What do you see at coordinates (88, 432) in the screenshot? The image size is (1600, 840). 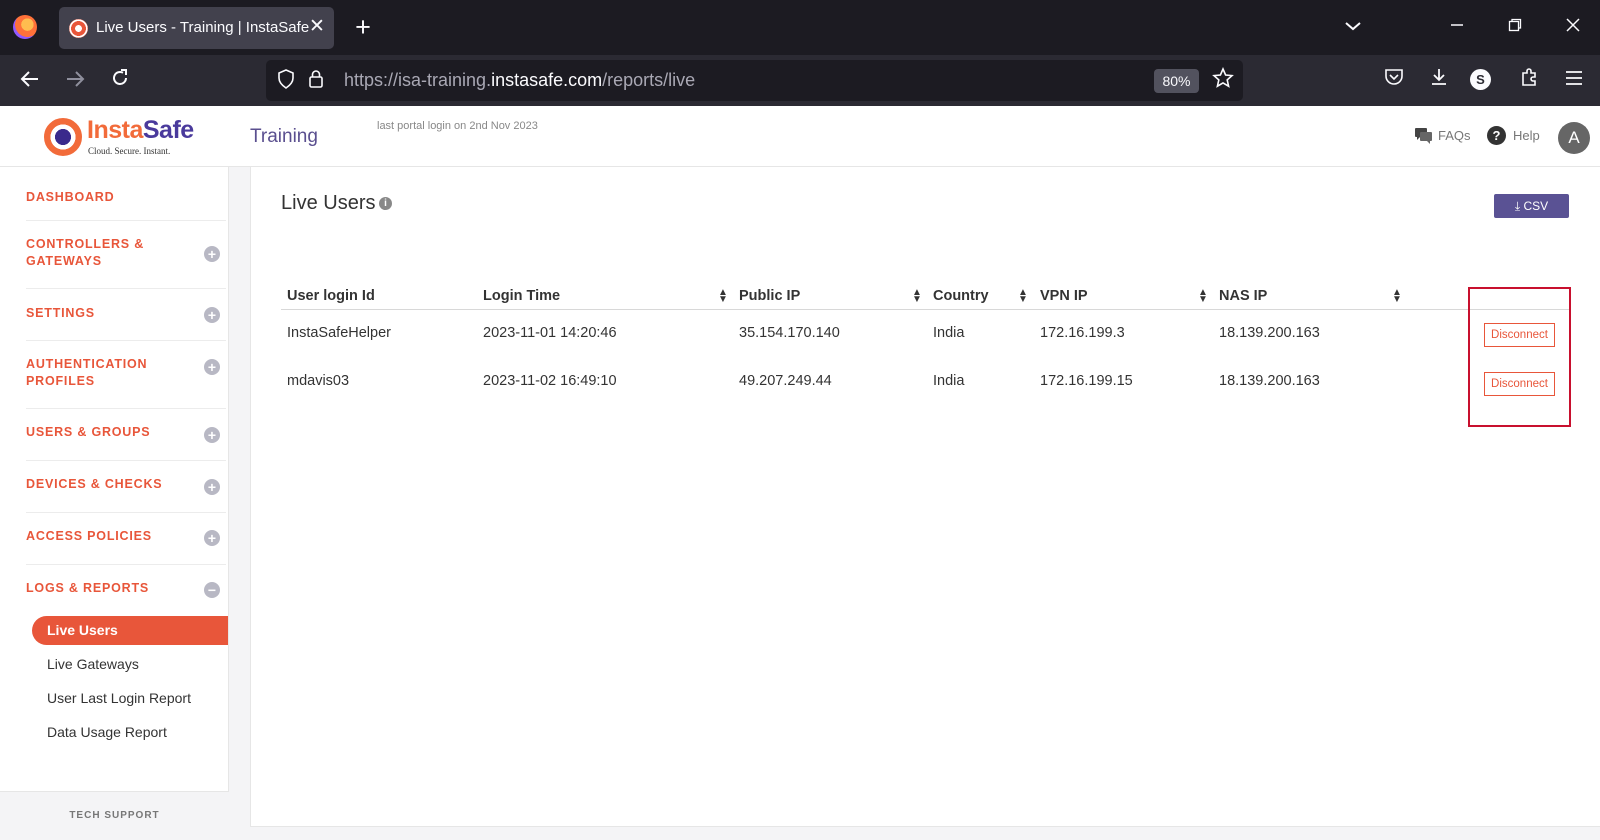 I see `sidebar-item-label: USERS & GROUPS` at bounding box center [88, 432].